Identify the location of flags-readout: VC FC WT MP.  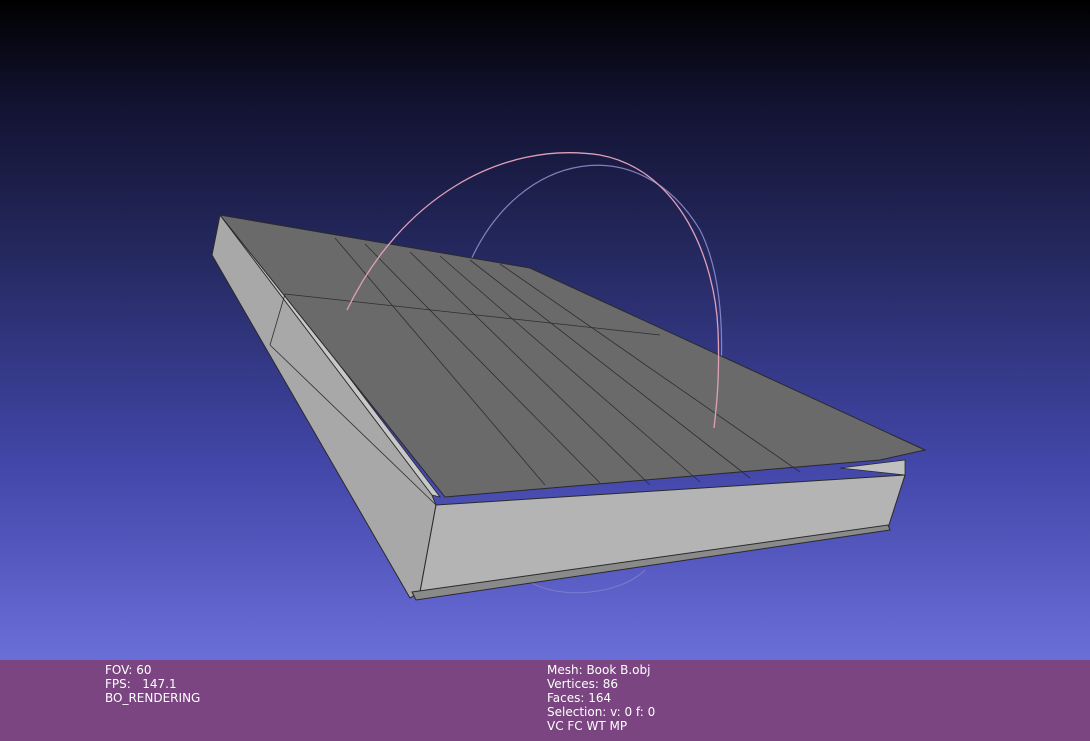
(587, 726).